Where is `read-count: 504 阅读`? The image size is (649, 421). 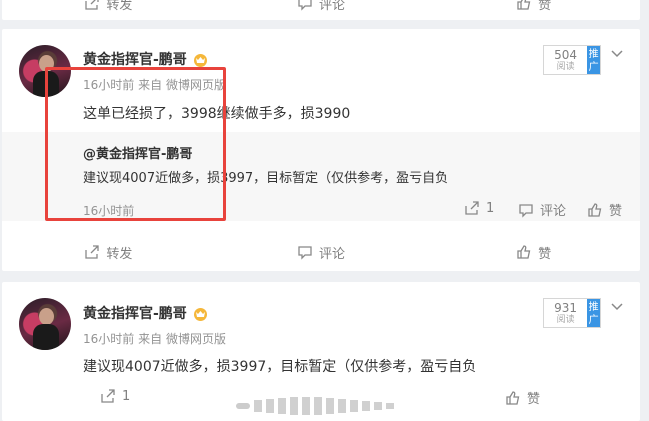 read-count: 504 阅读 is located at coordinates (565, 60).